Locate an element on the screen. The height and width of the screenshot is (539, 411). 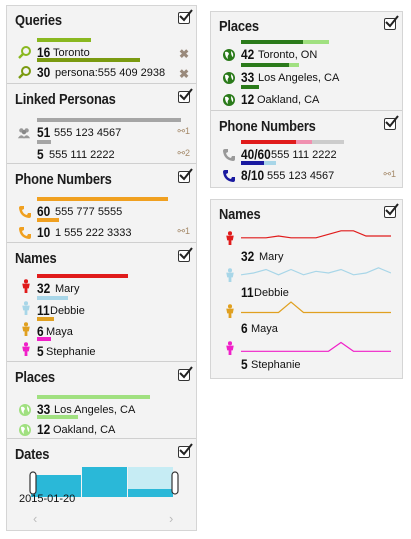
count-value: 10 is located at coordinates (44, 232).